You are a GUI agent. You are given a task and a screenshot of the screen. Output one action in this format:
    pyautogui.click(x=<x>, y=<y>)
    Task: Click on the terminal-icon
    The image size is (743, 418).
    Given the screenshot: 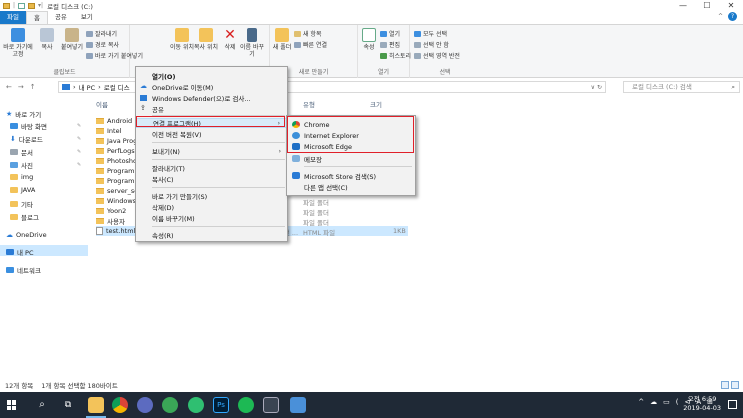 What is the action you would take?
    pyautogui.click(x=271, y=405)
    